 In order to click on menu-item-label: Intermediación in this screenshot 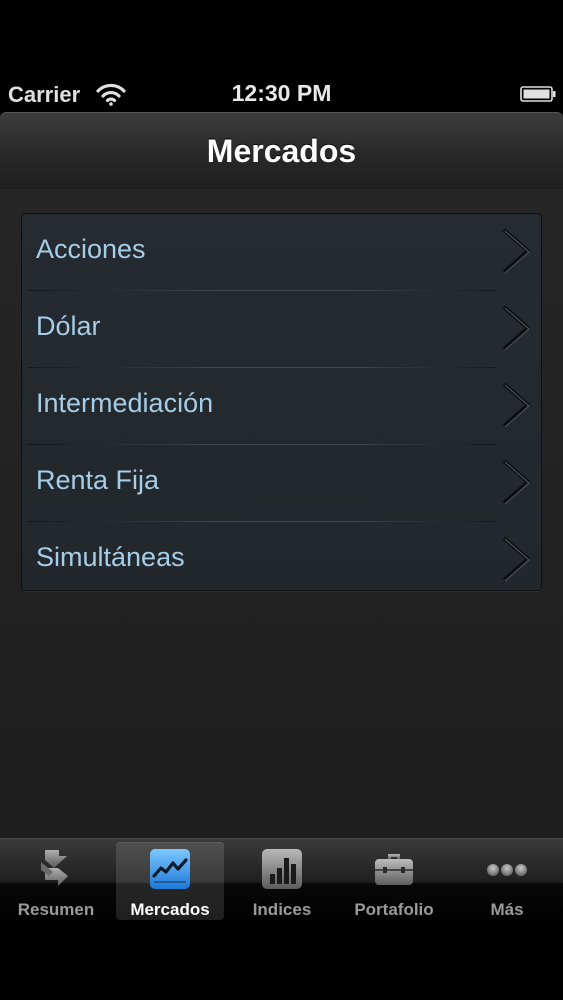, I will do `click(125, 403)`.